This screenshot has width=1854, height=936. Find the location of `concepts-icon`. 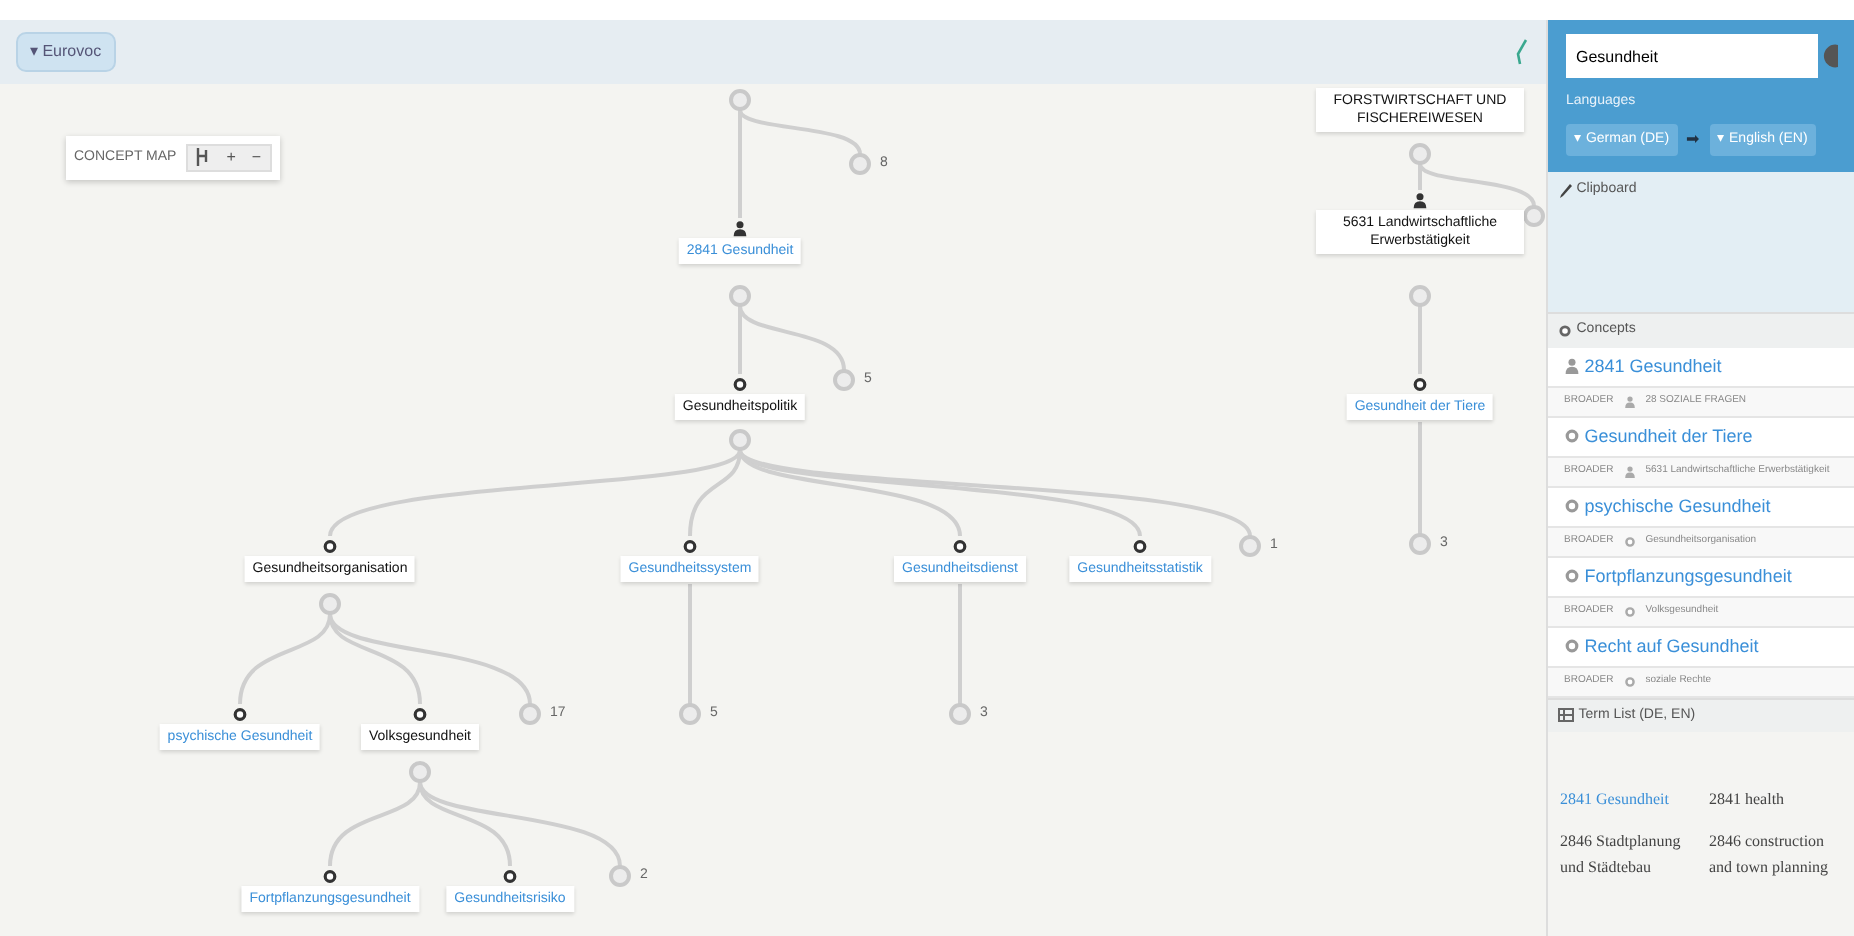

concepts-icon is located at coordinates (1565, 330).